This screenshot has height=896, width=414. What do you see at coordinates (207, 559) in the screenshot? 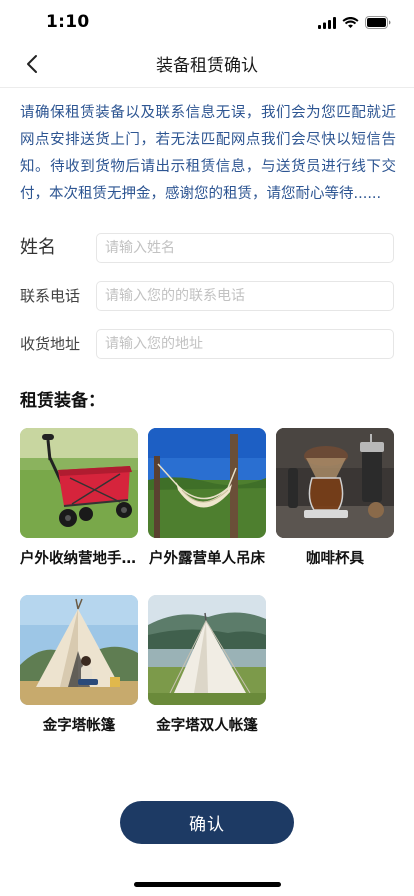
I see `equipment-name: 户外露营单人吊床` at bounding box center [207, 559].